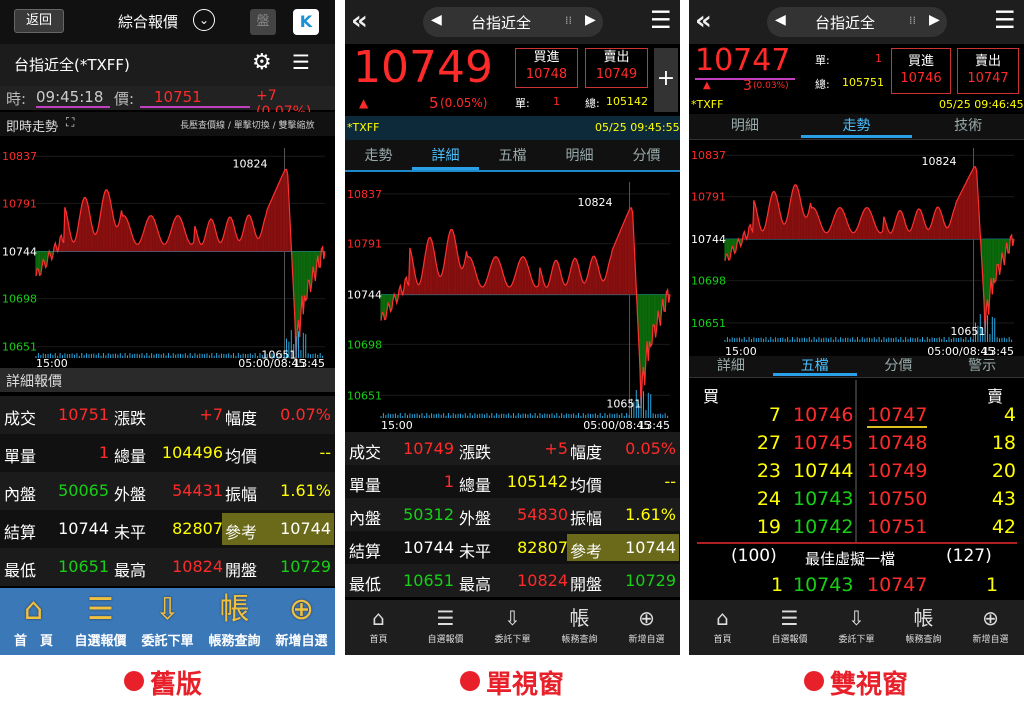  What do you see at coordinates (100, 609) in the screenshot?
I see `list-icon: ☰` at bounding box center [100, 609].